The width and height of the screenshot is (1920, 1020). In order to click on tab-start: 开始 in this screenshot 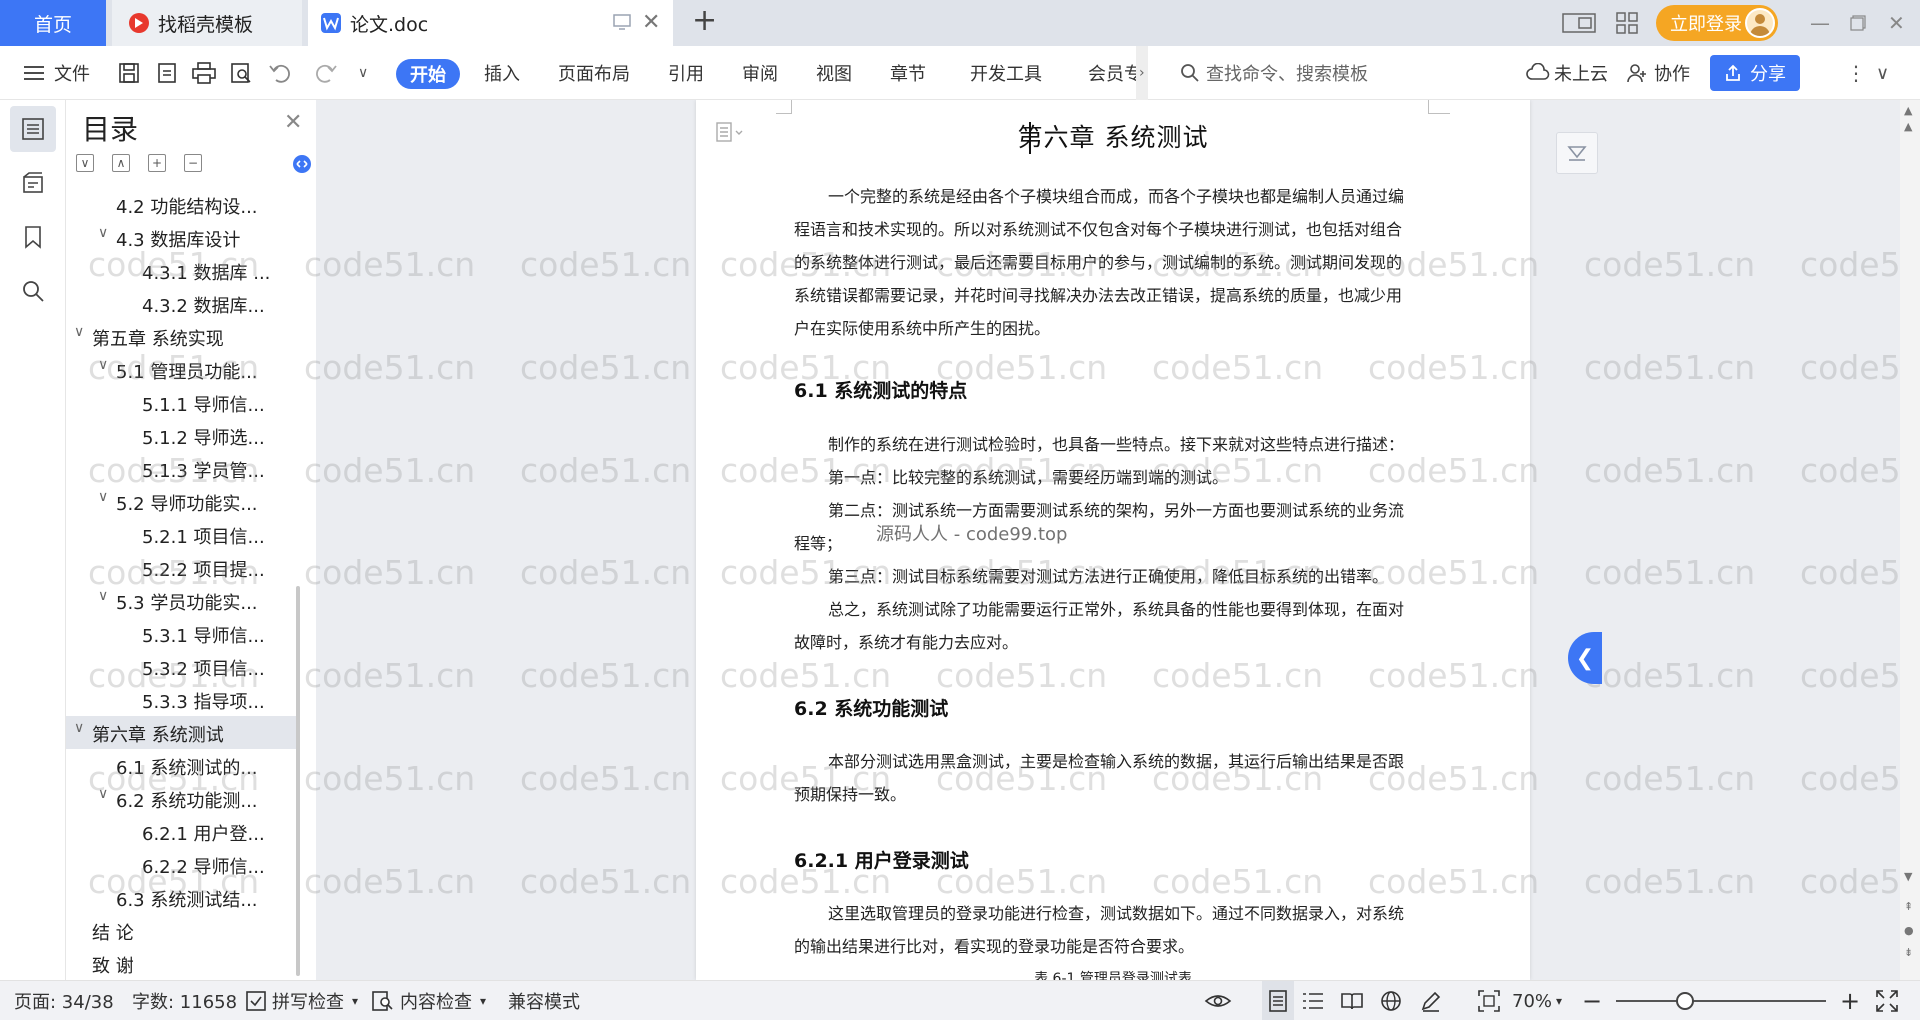, I will do `click(428, 74)`.